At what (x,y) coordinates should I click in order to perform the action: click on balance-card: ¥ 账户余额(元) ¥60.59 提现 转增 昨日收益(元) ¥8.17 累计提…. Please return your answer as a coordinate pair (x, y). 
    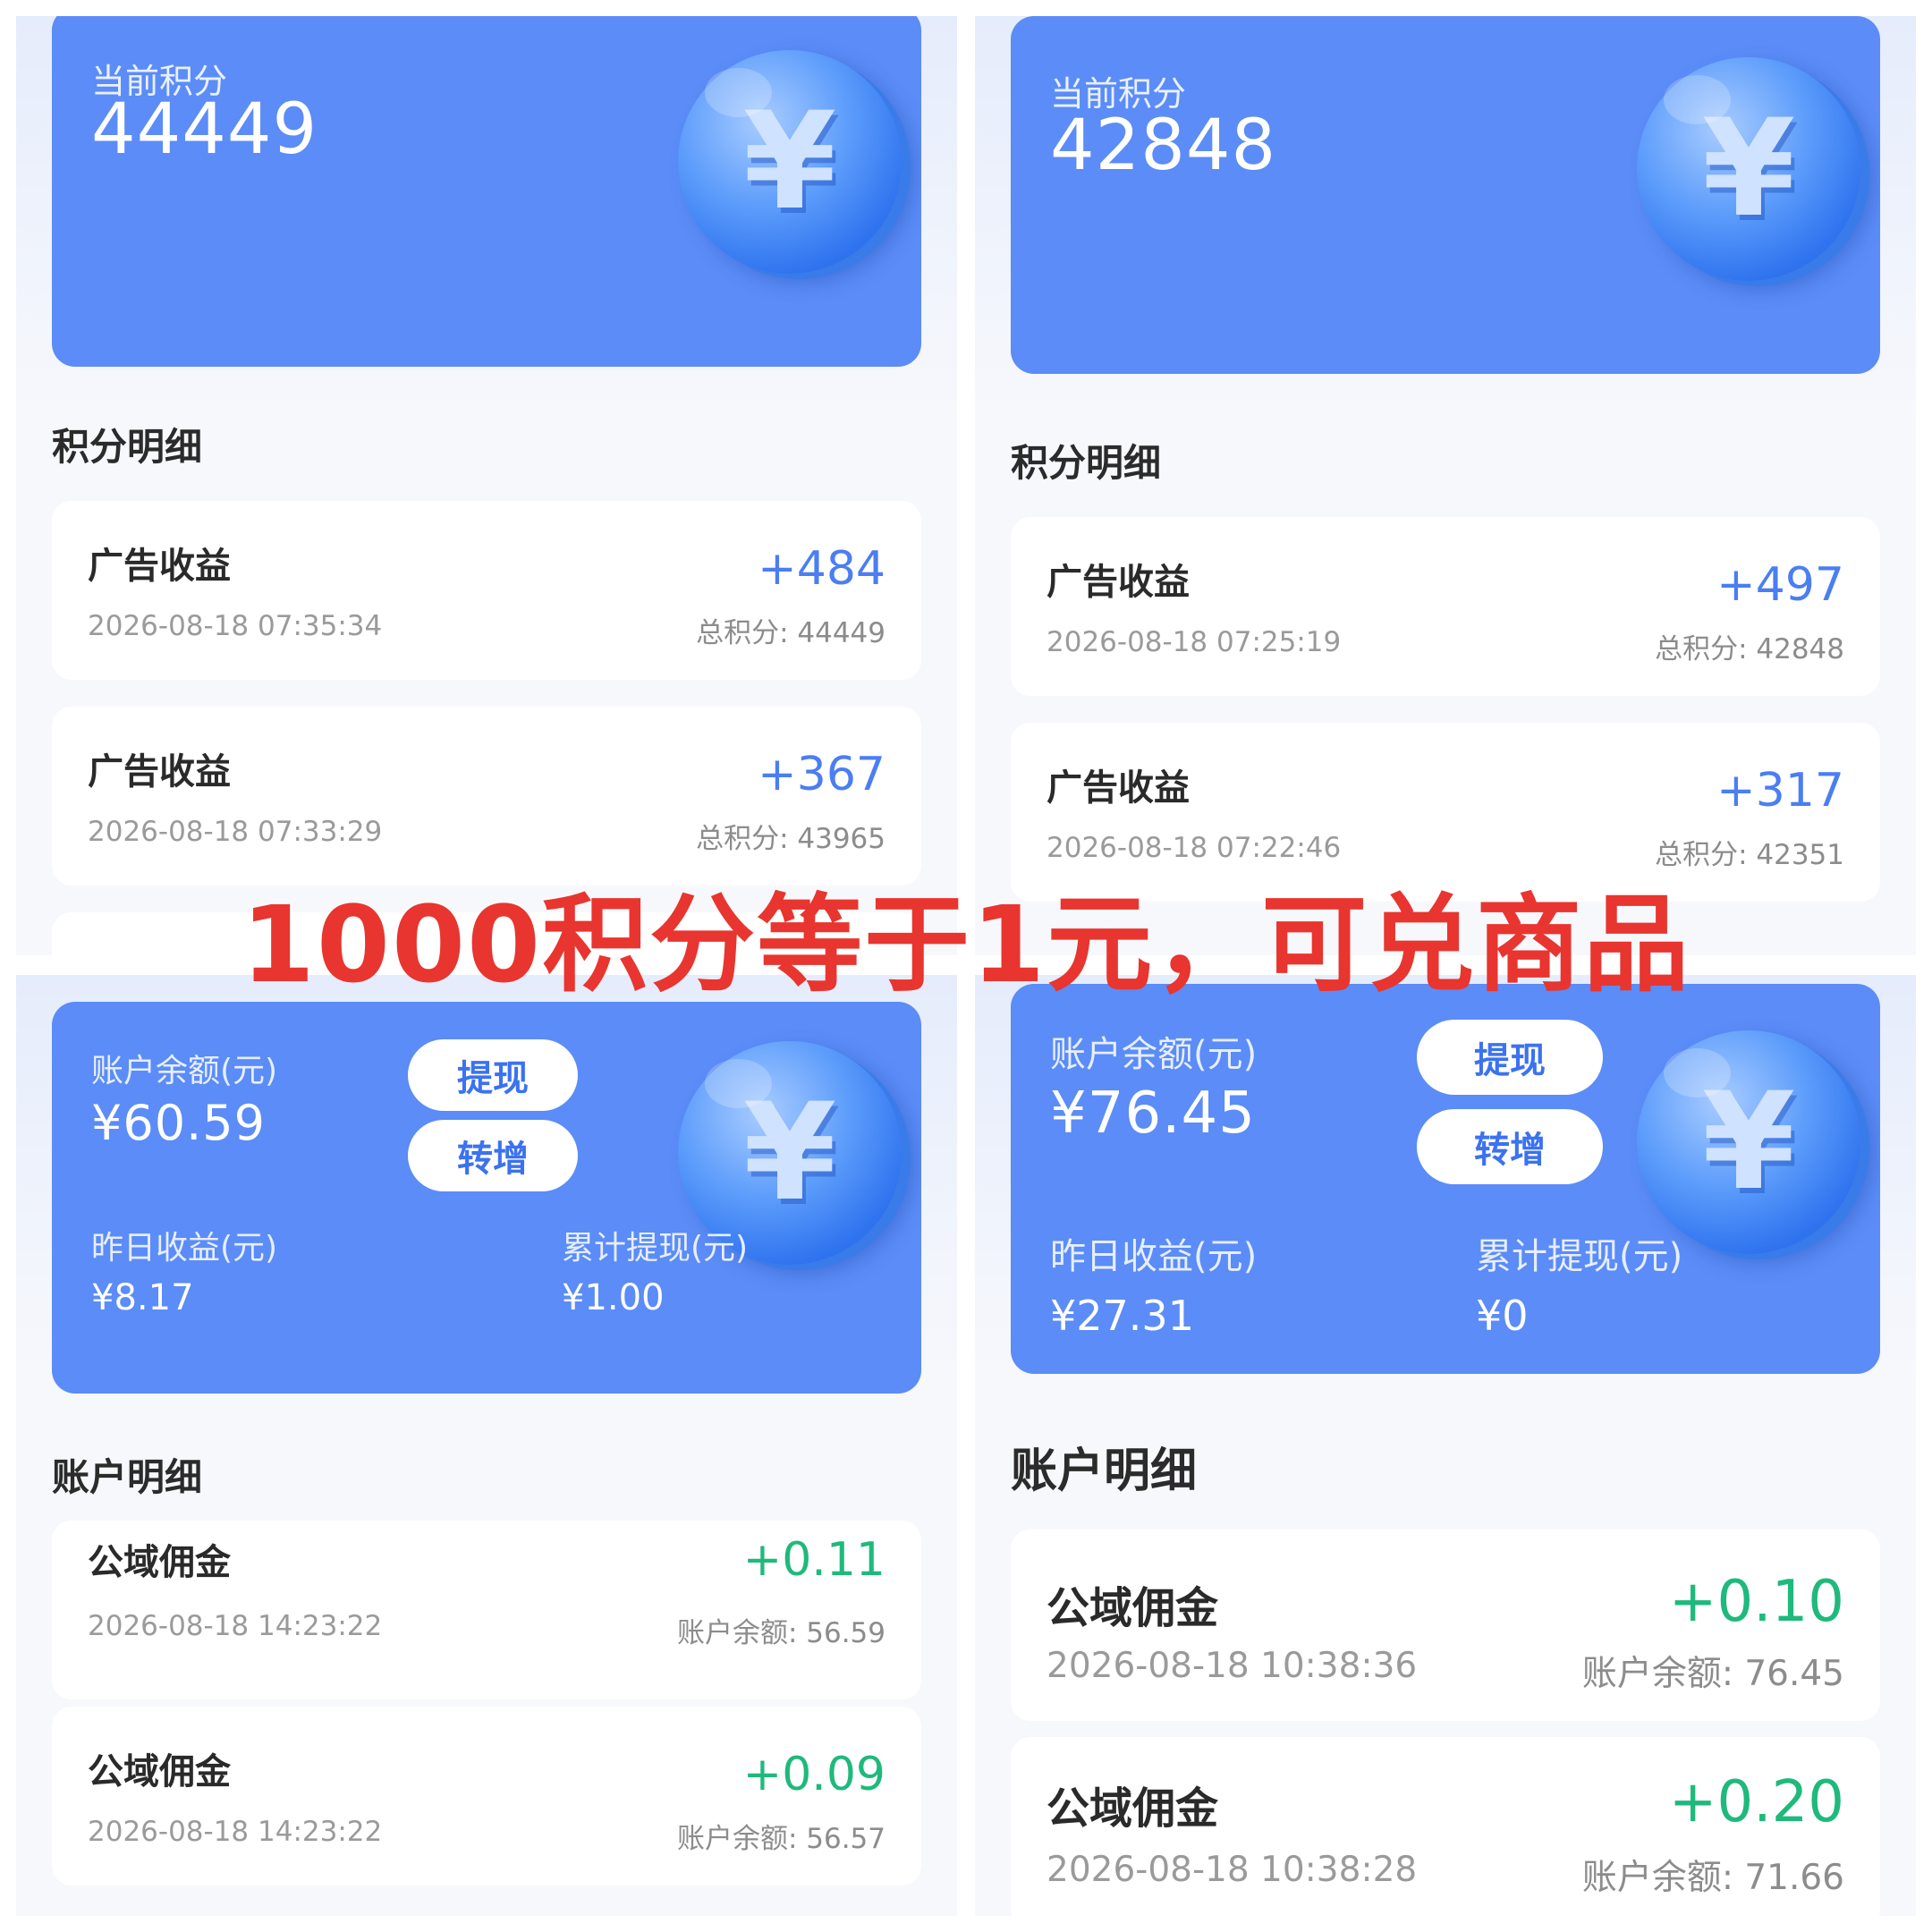
    Looking at the image, I should click on (486, 1198).